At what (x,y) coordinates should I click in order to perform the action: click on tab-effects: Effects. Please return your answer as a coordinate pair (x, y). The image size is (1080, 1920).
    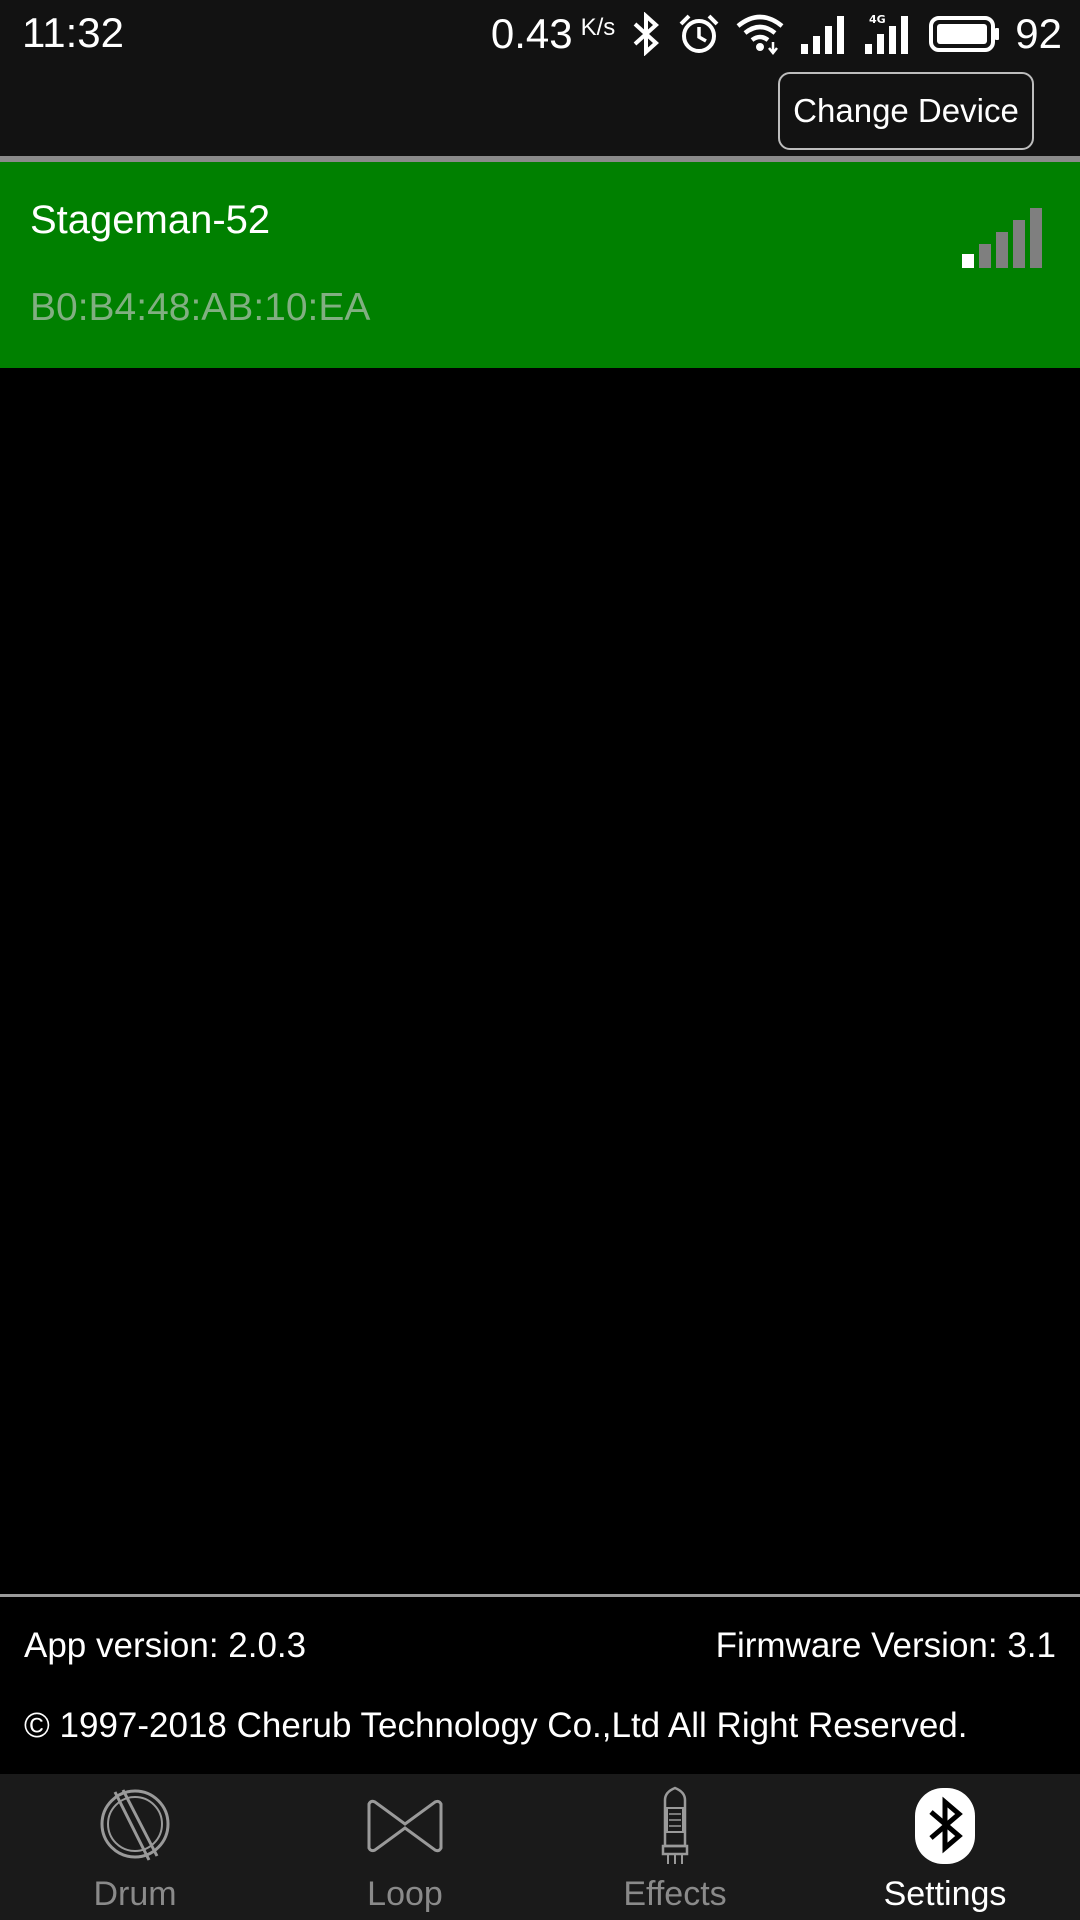
    Looking at the image, I should click on (675, 1847).